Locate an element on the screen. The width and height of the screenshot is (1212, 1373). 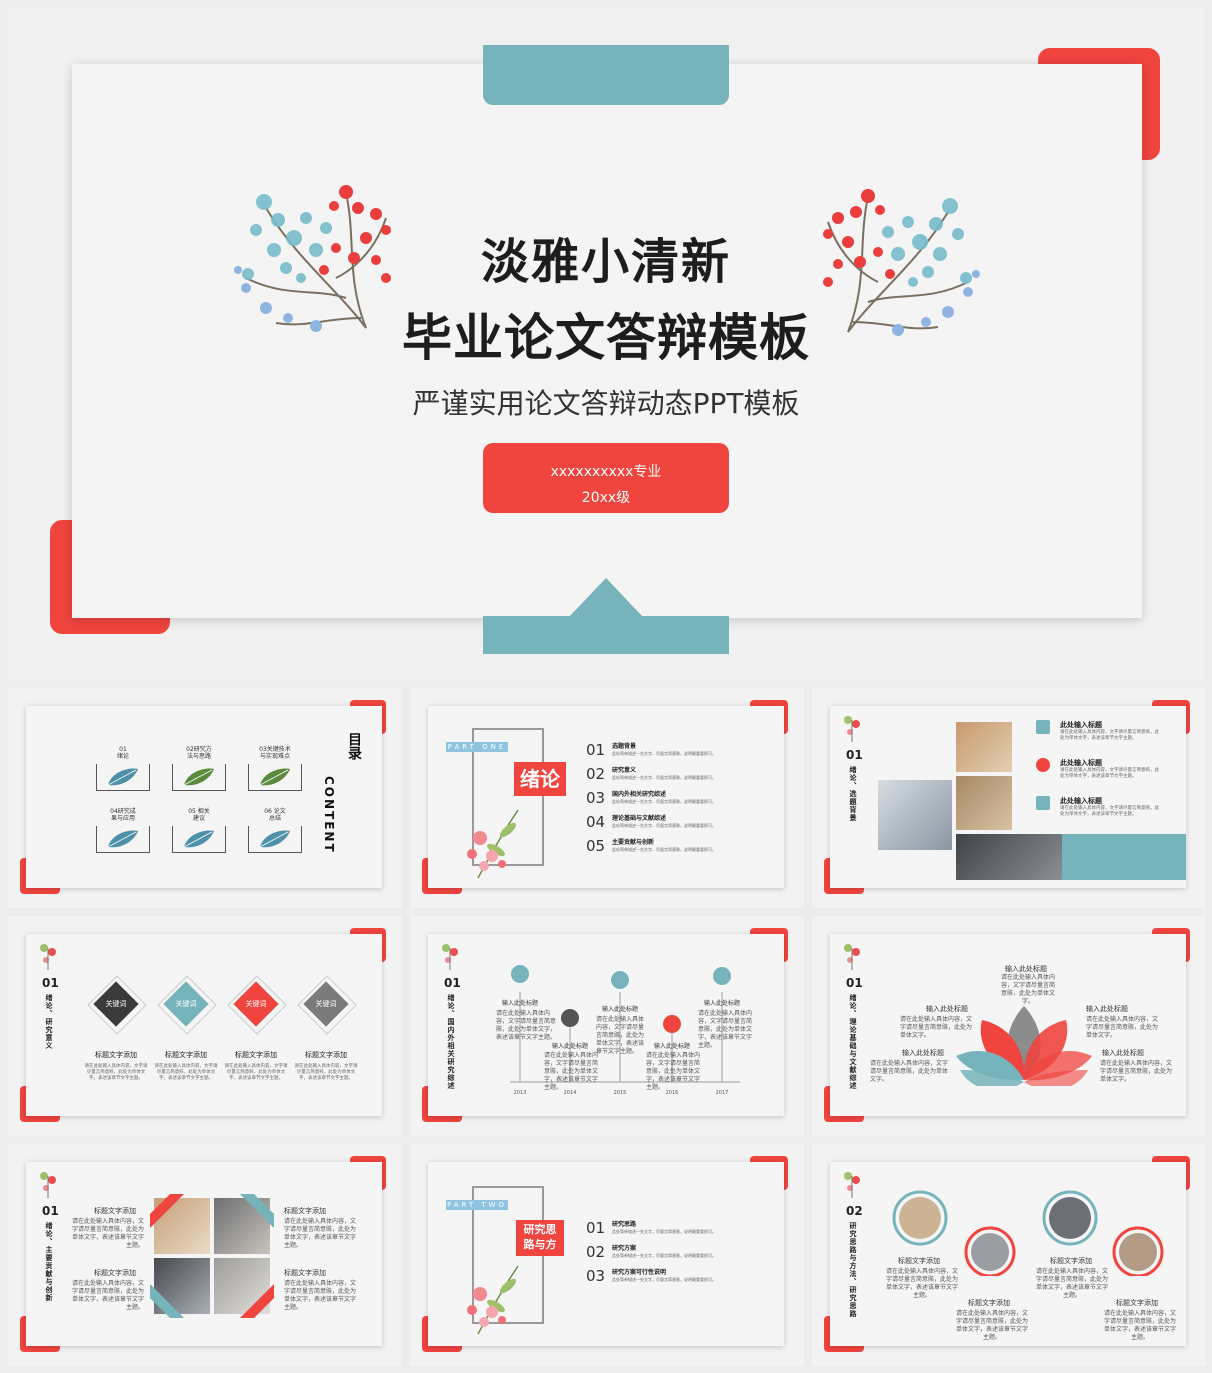
toc-item-label: 04研究成 果与应用 is located at coordinates (123, 815).